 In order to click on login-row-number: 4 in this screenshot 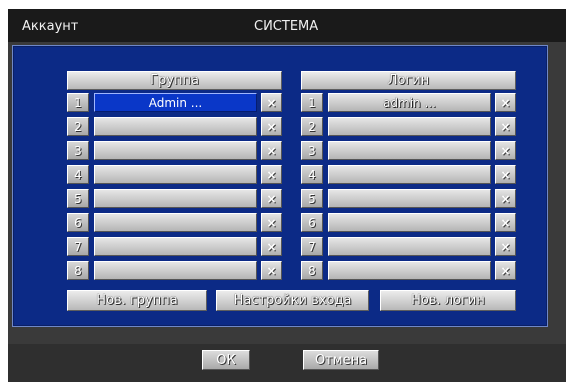, I will do `click(312, 174)`.